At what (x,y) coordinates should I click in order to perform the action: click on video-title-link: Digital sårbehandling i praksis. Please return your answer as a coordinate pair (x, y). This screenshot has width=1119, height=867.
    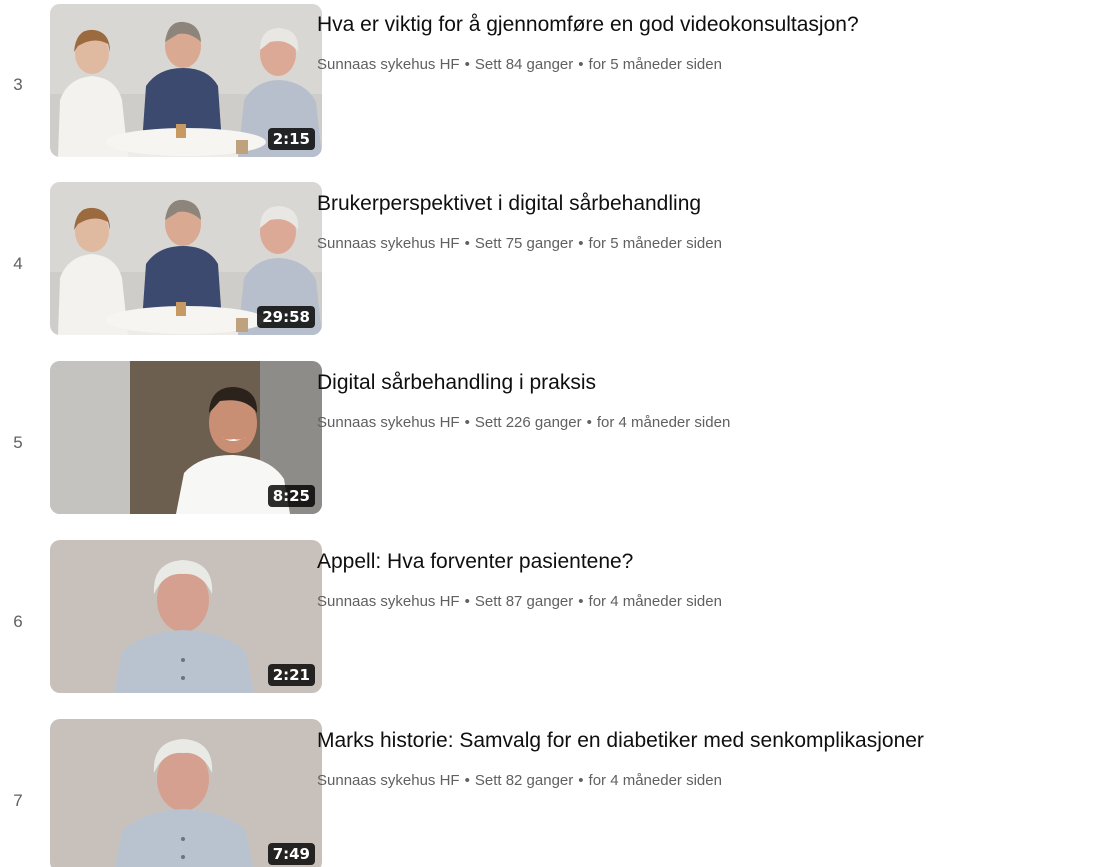
    Looking at the image, I should click on (456, 383).